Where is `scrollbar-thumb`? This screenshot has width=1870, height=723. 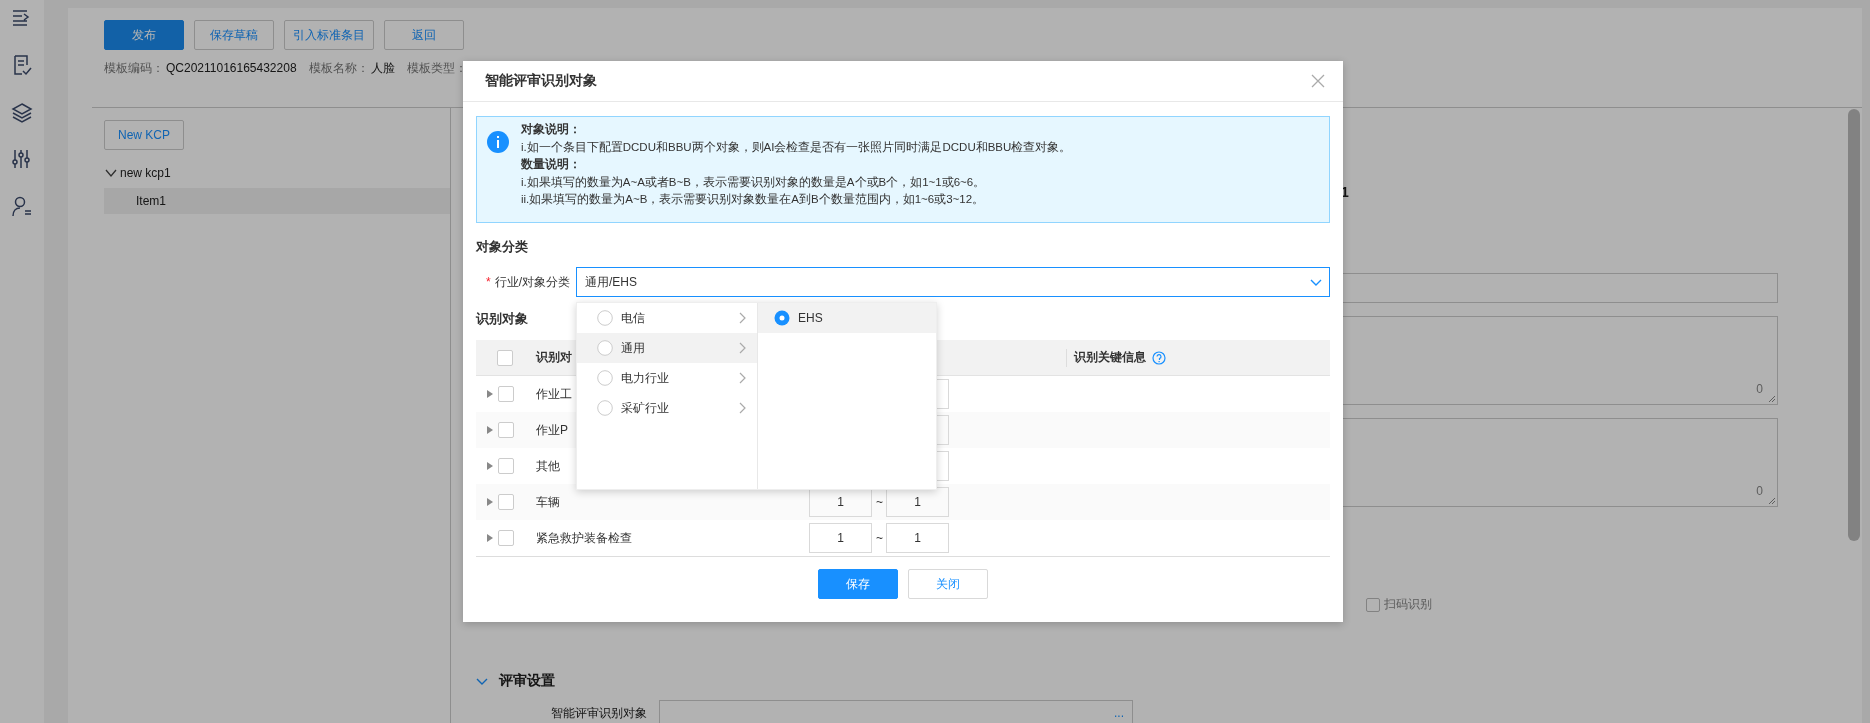
scrollbar-thumb is located at coordinates (1854, 325).